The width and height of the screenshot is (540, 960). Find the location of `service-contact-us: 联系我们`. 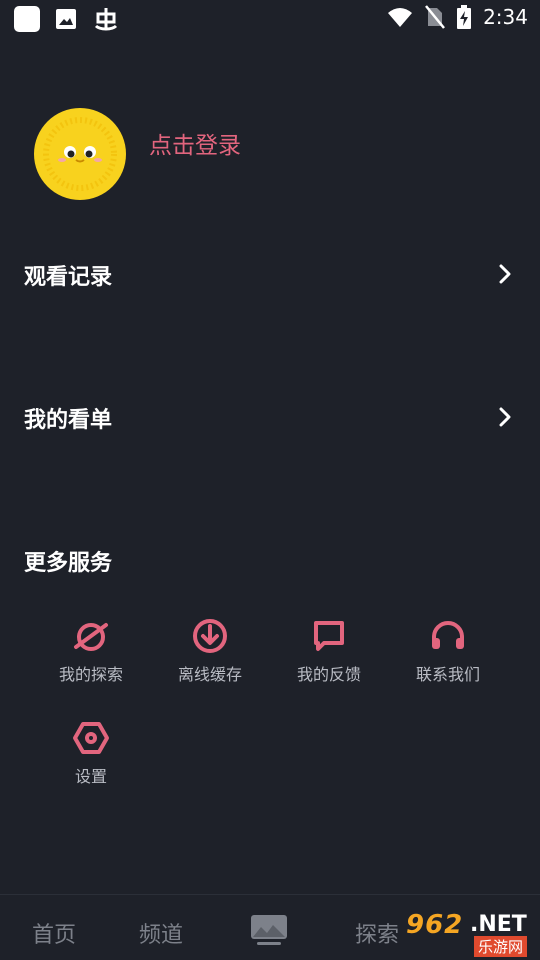

service-contact-us: 联系我们 is located at coordinates (448, 657).